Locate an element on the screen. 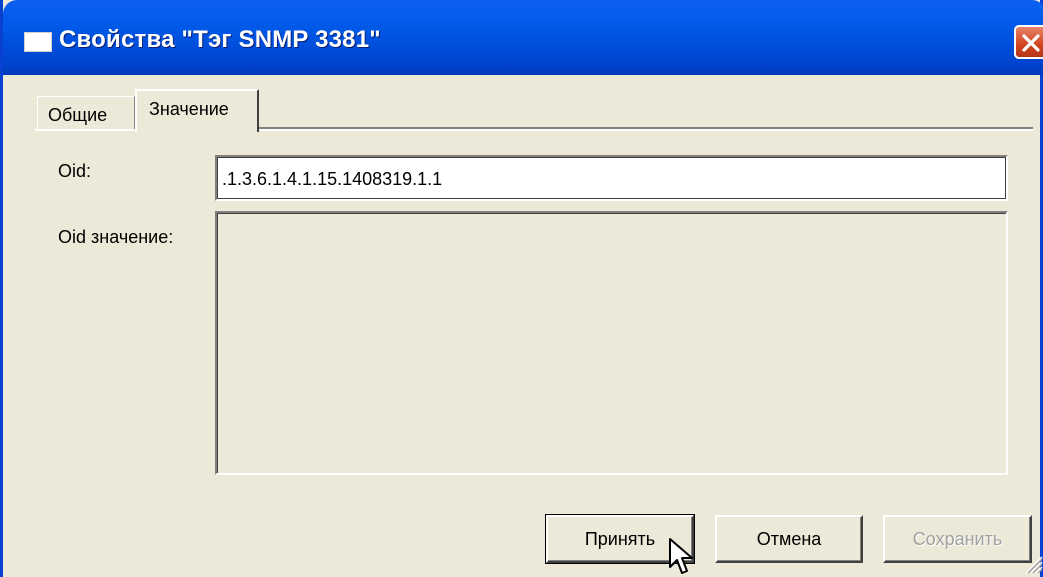  tab-value-label: Значение is located at coordinates (189, 109).